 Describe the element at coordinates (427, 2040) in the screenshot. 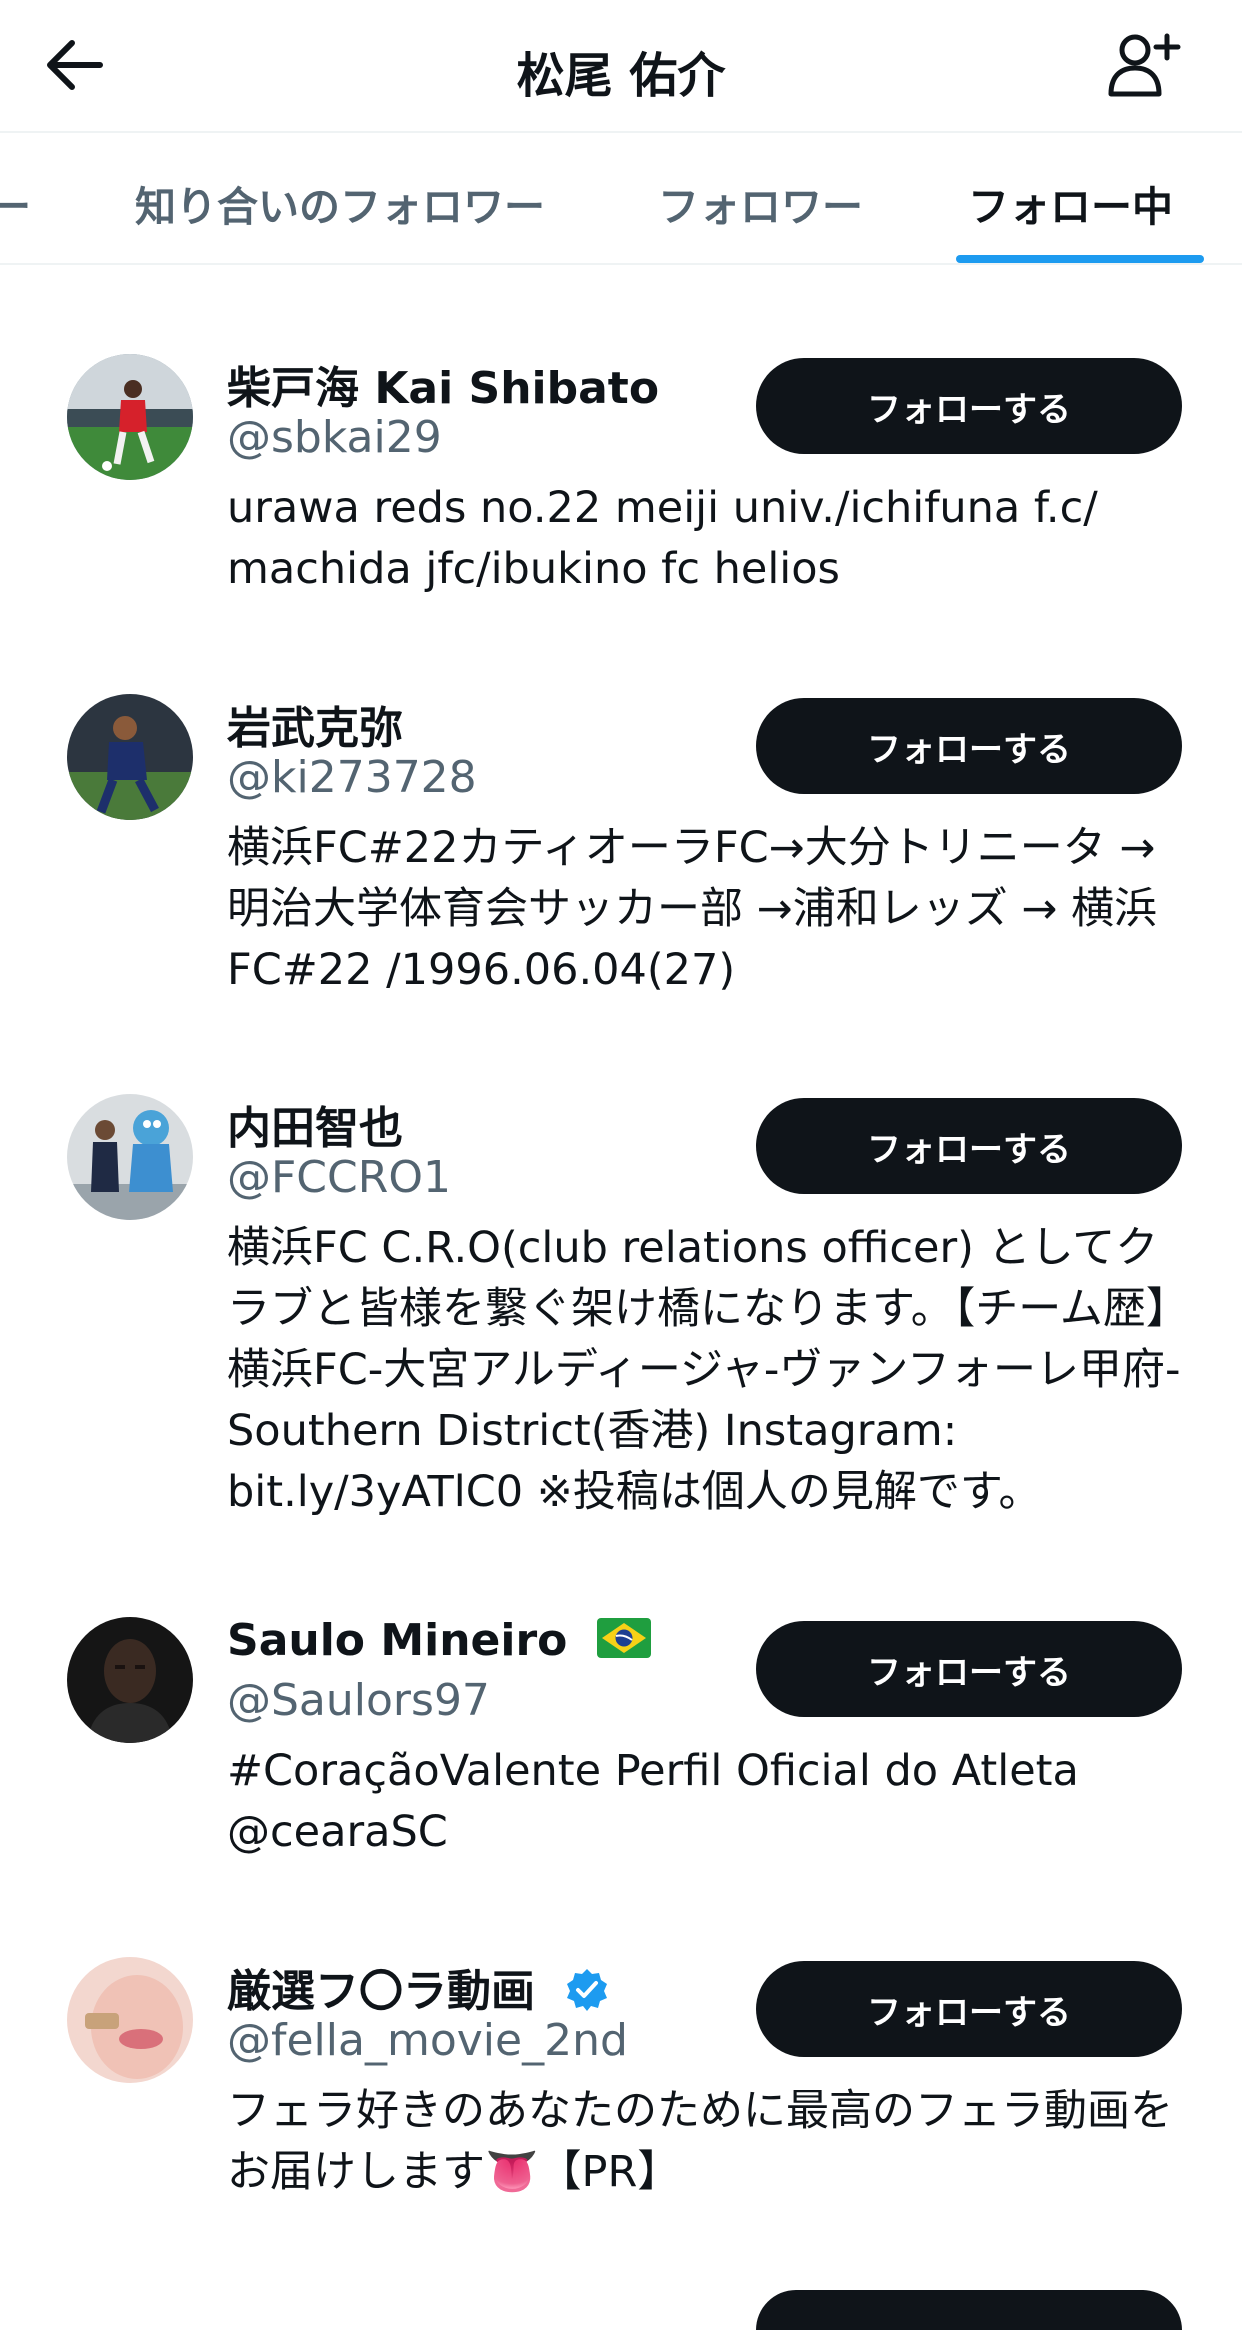

I see `user-handle: @fella_movie_2nd` at that location.